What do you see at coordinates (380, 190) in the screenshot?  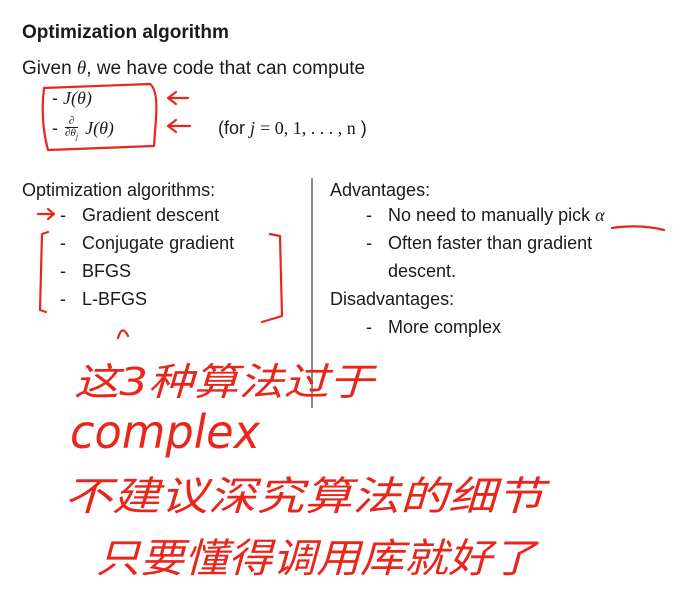 I see `advantages-heading: Advantages:` at bounding box center [380, 190].